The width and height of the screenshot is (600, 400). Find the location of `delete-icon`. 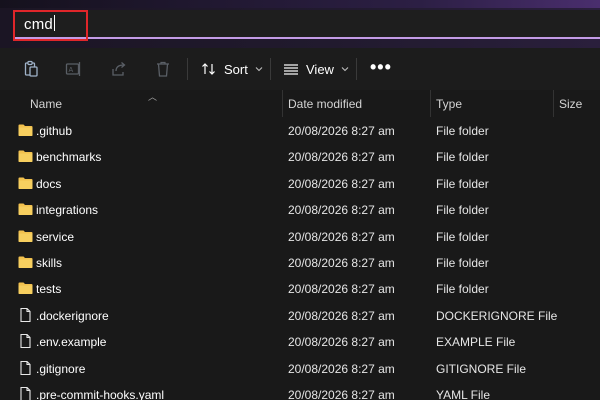

delete-icon is located at coordinates (163, 69).